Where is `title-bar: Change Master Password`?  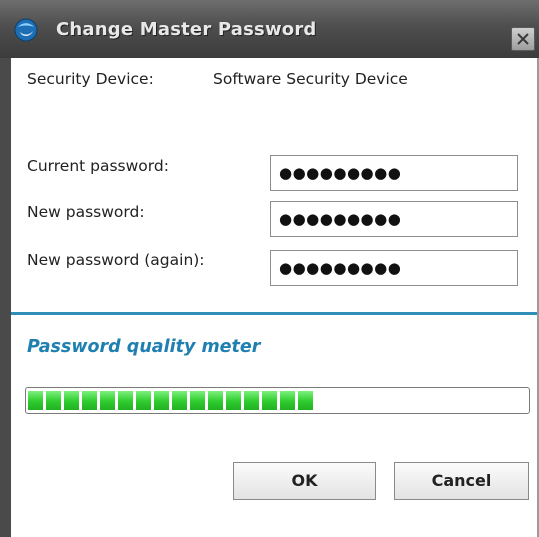 title-bar: Change Master Password is located at coordinates (269, 29).